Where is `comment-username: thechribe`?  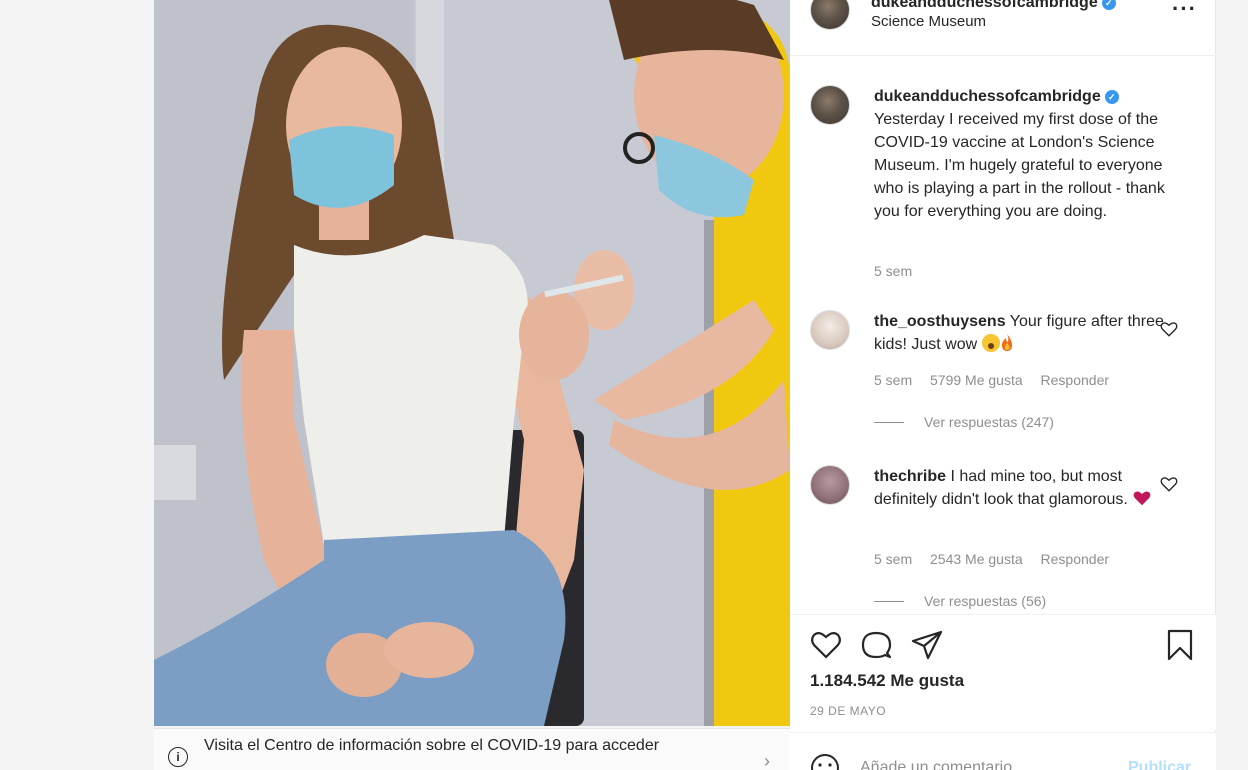
comment-username: thechribe is located at coordinates (910, 476).